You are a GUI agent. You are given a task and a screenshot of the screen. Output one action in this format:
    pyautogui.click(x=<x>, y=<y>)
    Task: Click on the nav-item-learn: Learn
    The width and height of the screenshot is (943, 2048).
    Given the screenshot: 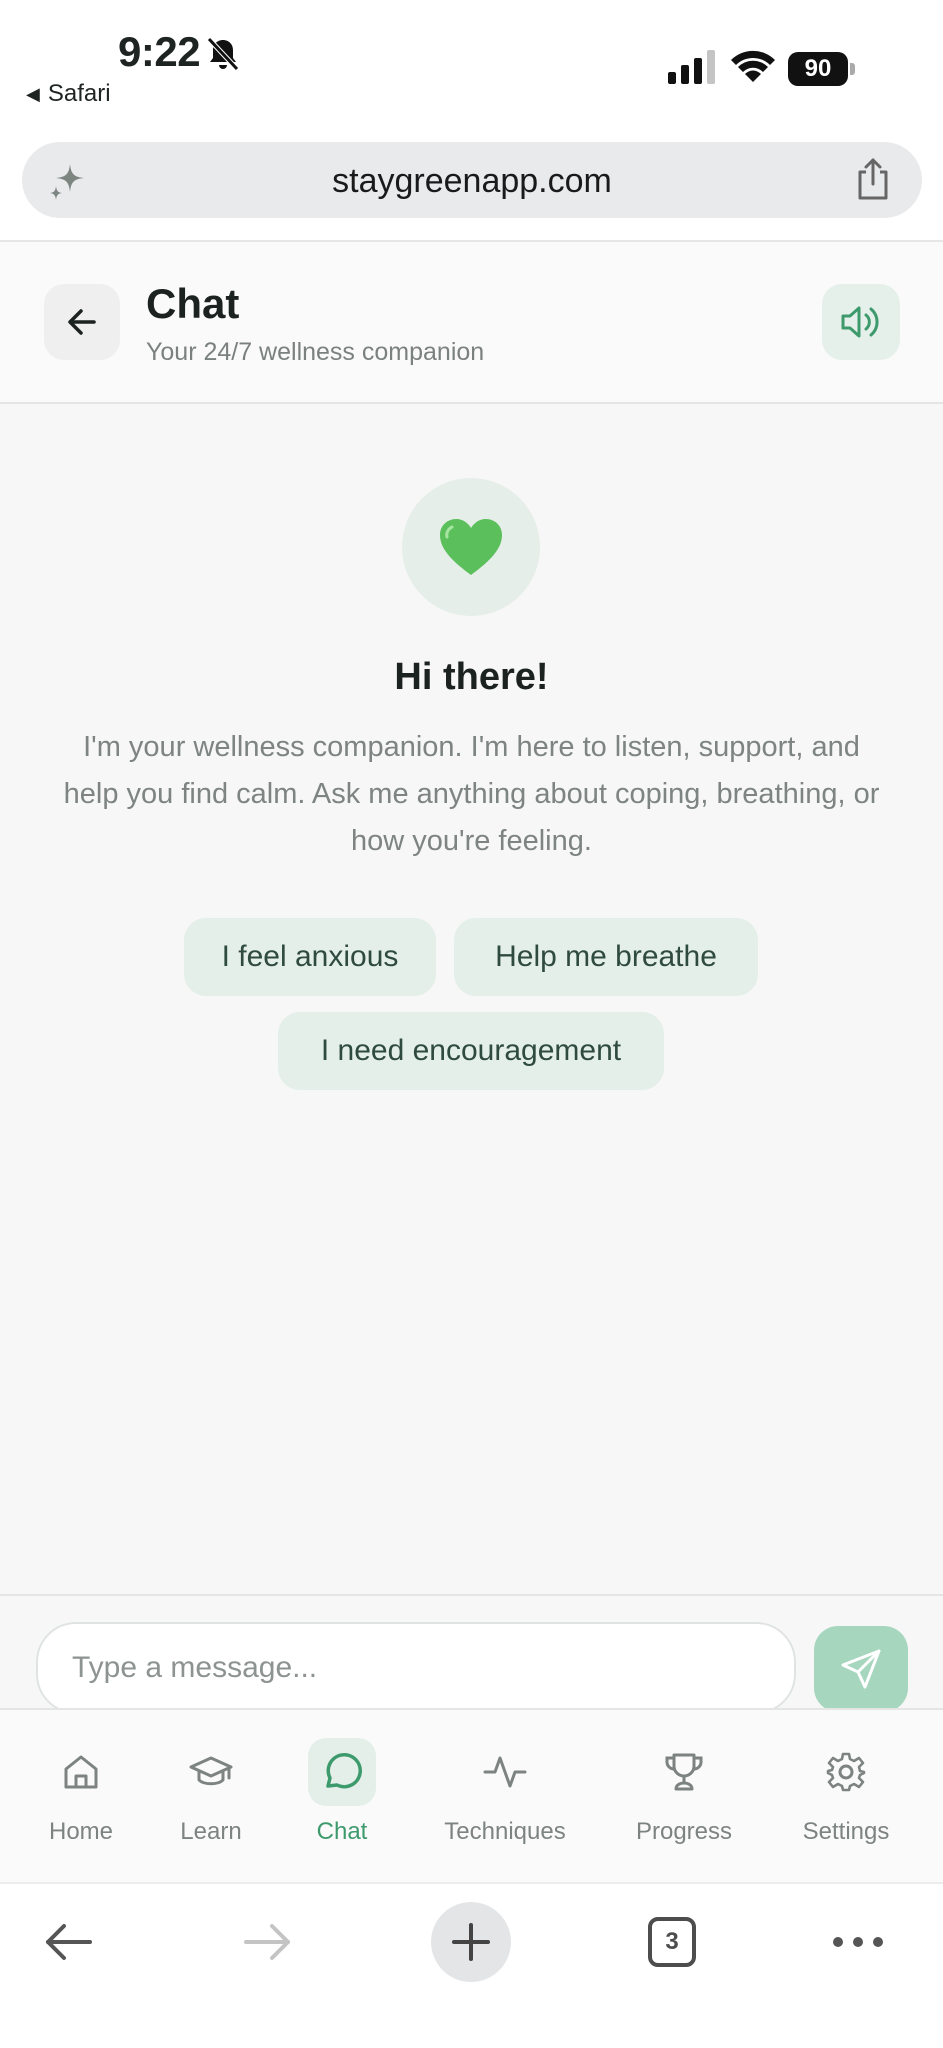 What is the action you would take?
    pyautogui.click(x=211, y=1798)
    